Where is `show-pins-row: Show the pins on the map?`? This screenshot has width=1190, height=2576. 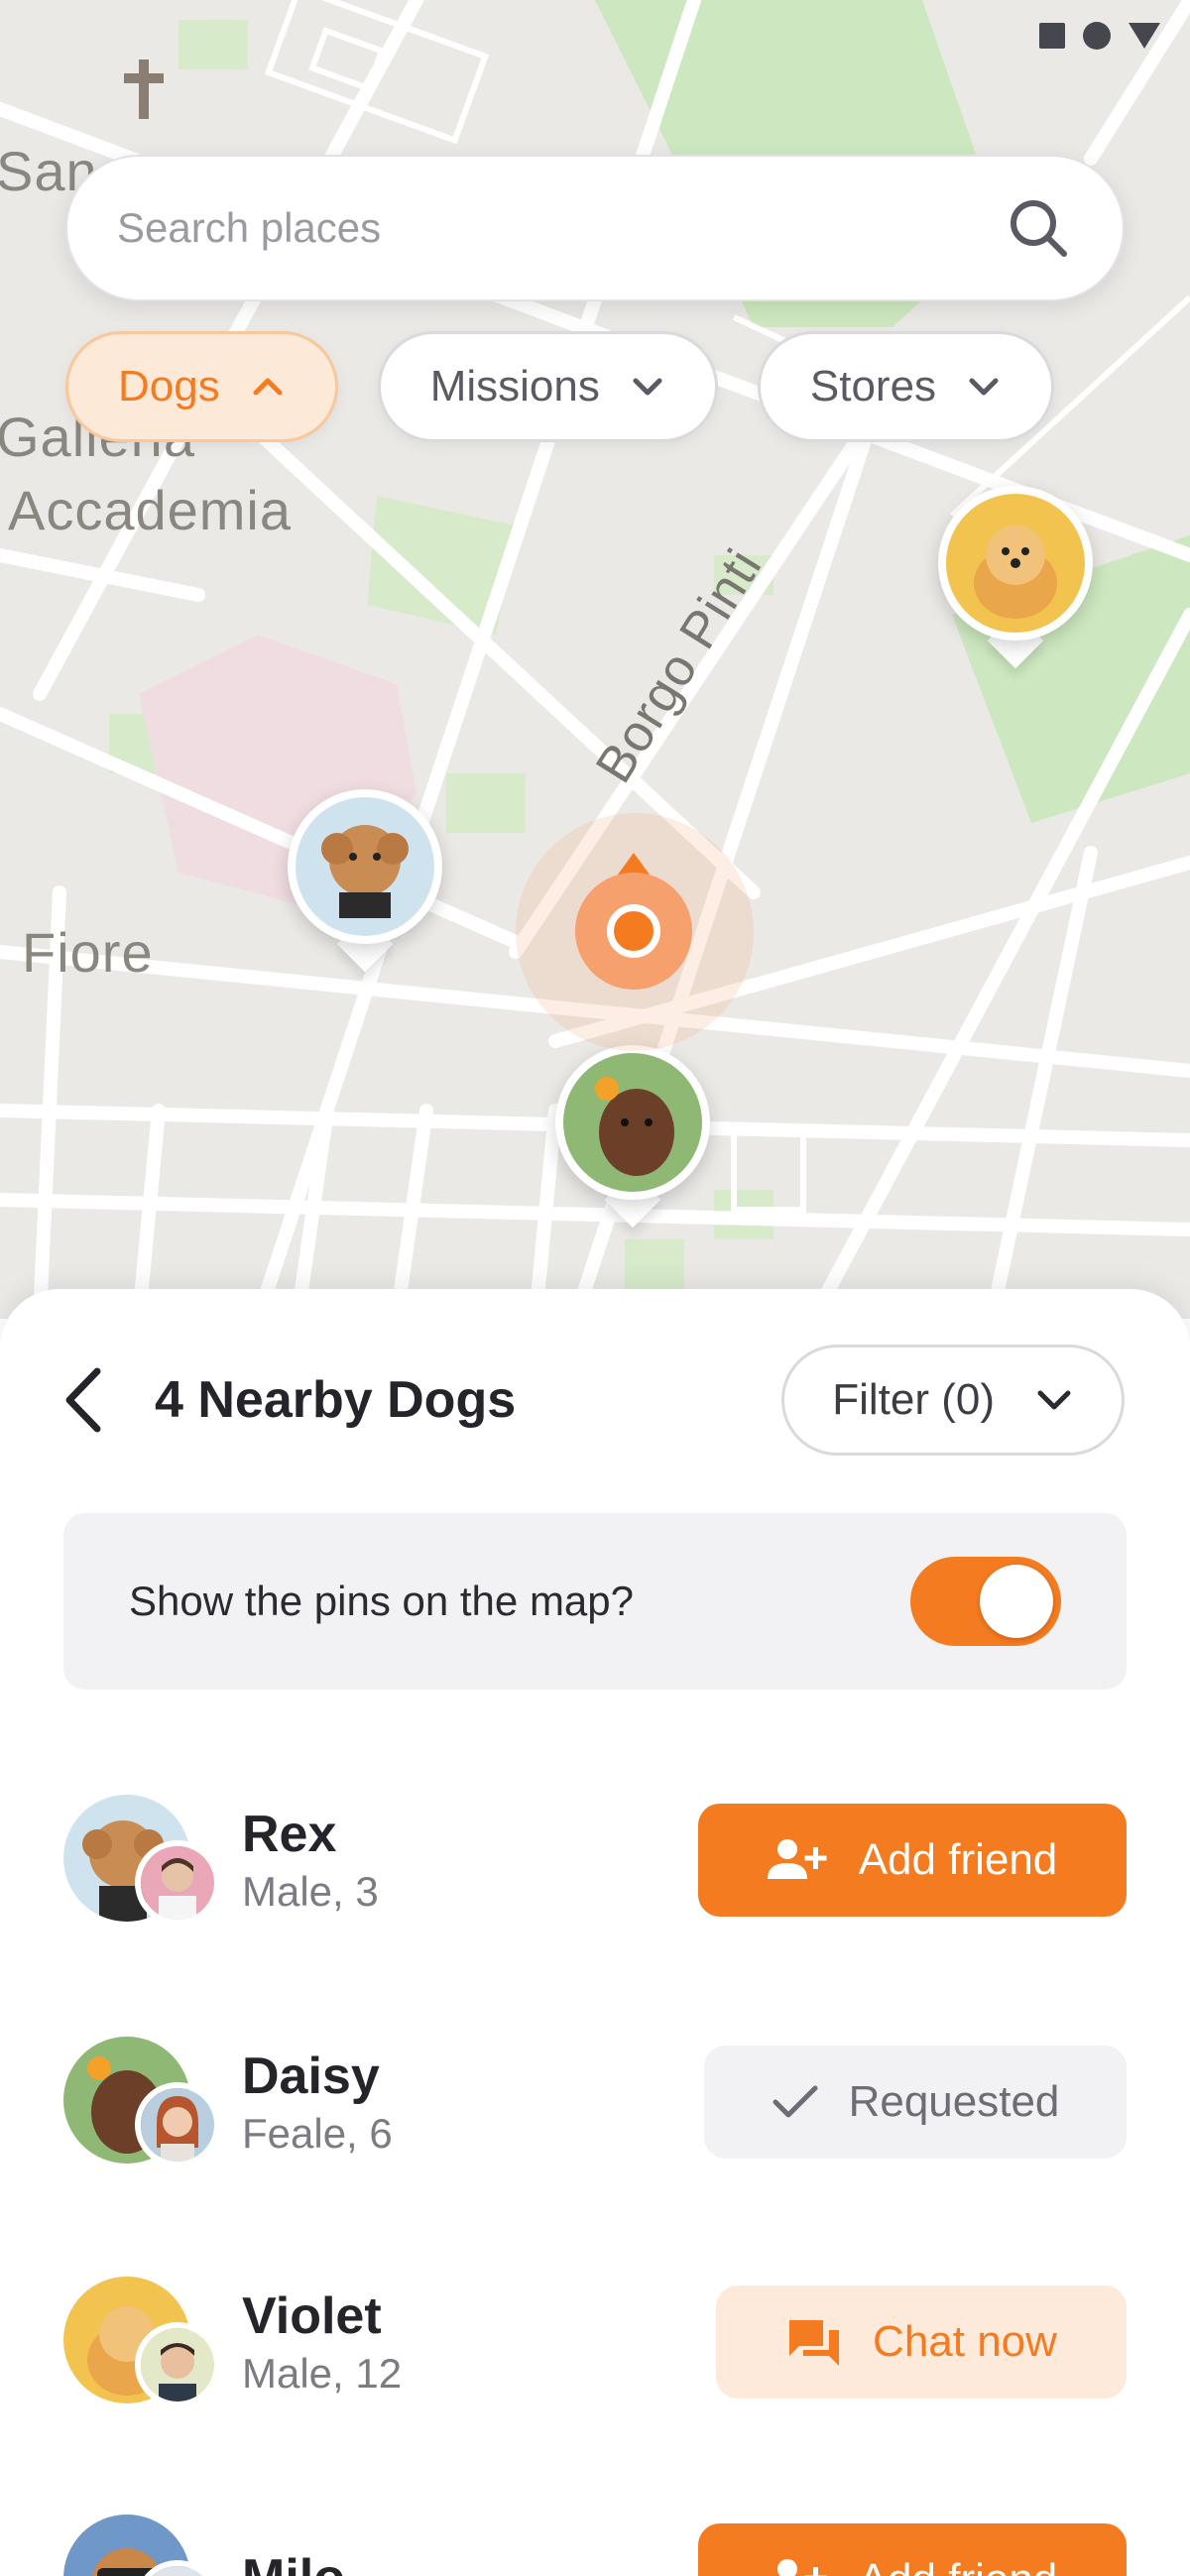 show-pins-row: Show the pins on the map? is located at coordinates (595, 1601).